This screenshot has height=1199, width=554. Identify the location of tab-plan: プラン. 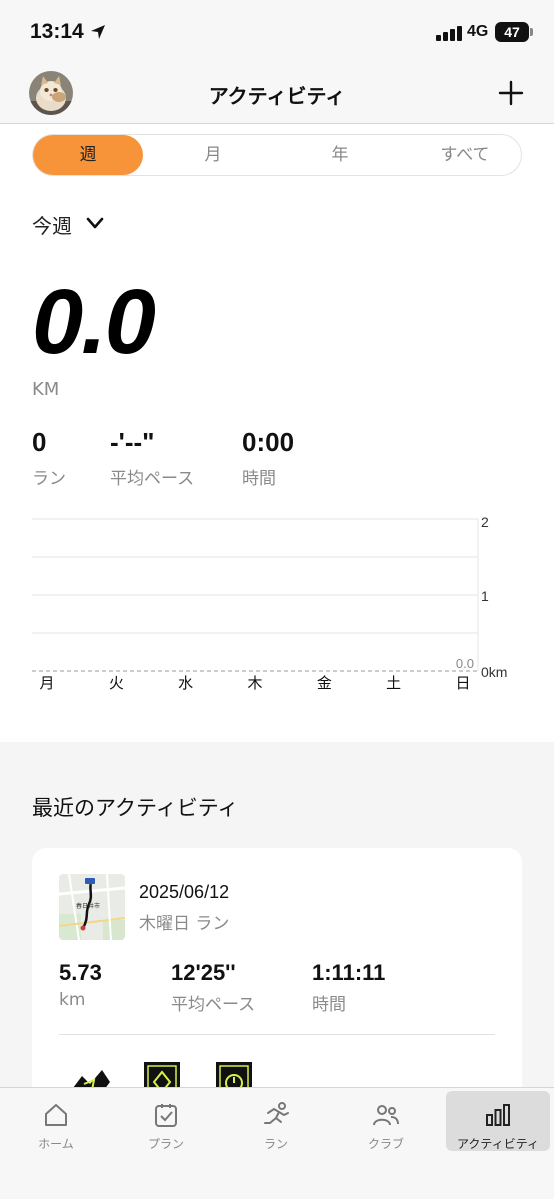
(166, 1121).